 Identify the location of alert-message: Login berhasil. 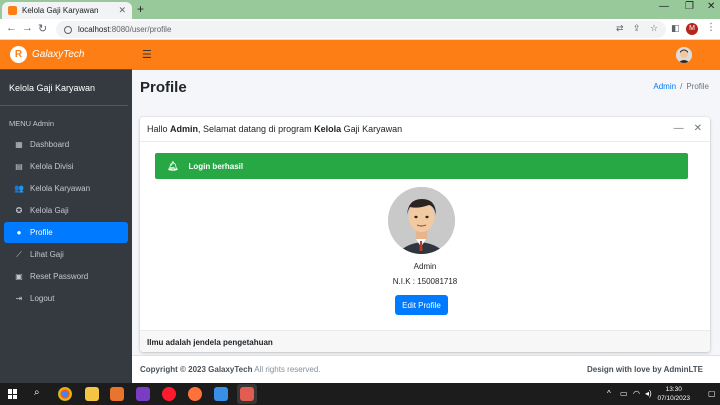
(216, 166).